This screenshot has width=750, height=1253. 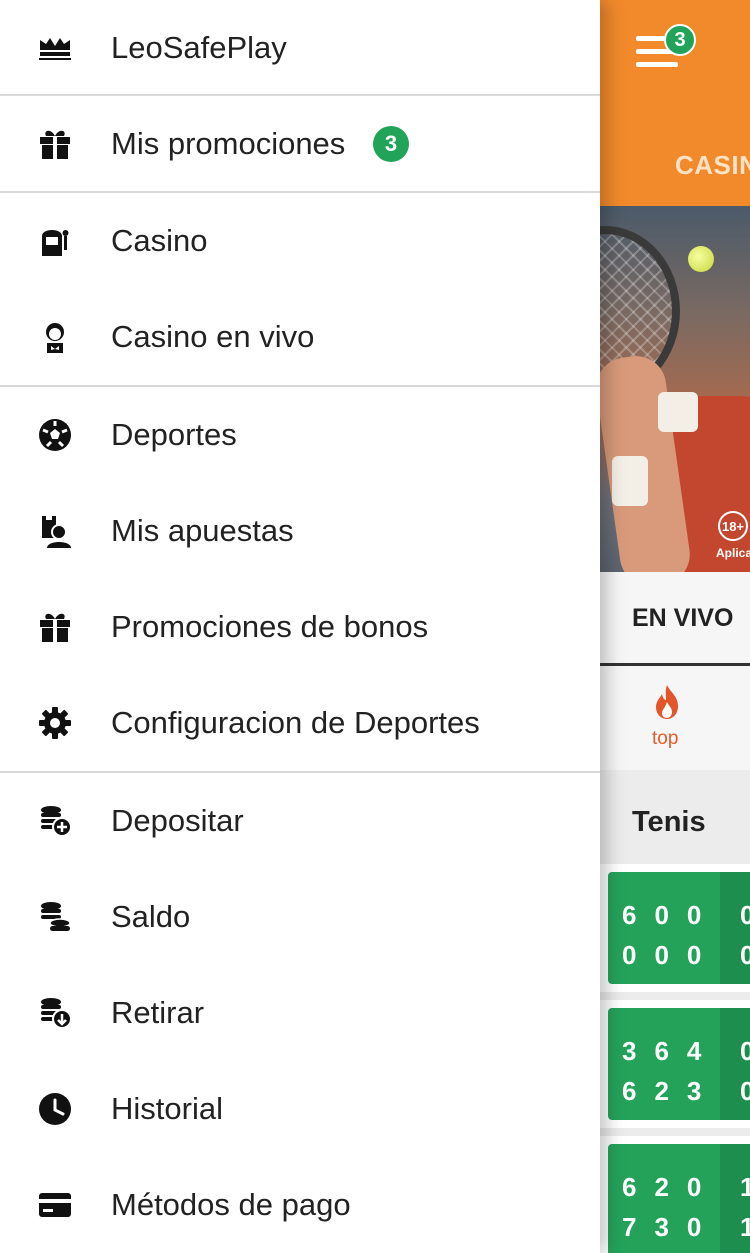 What do you see at coordinates (167, 1108) in the screenshot?
I see `menu-item-label: Historial` at bounding box center [167, 1108].